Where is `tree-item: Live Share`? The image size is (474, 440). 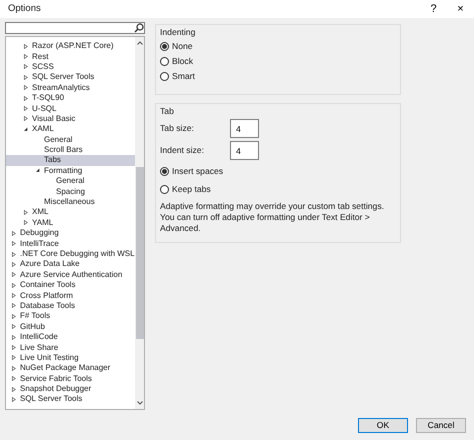 tree-item: Live Share is located at coordinates (70, 347).